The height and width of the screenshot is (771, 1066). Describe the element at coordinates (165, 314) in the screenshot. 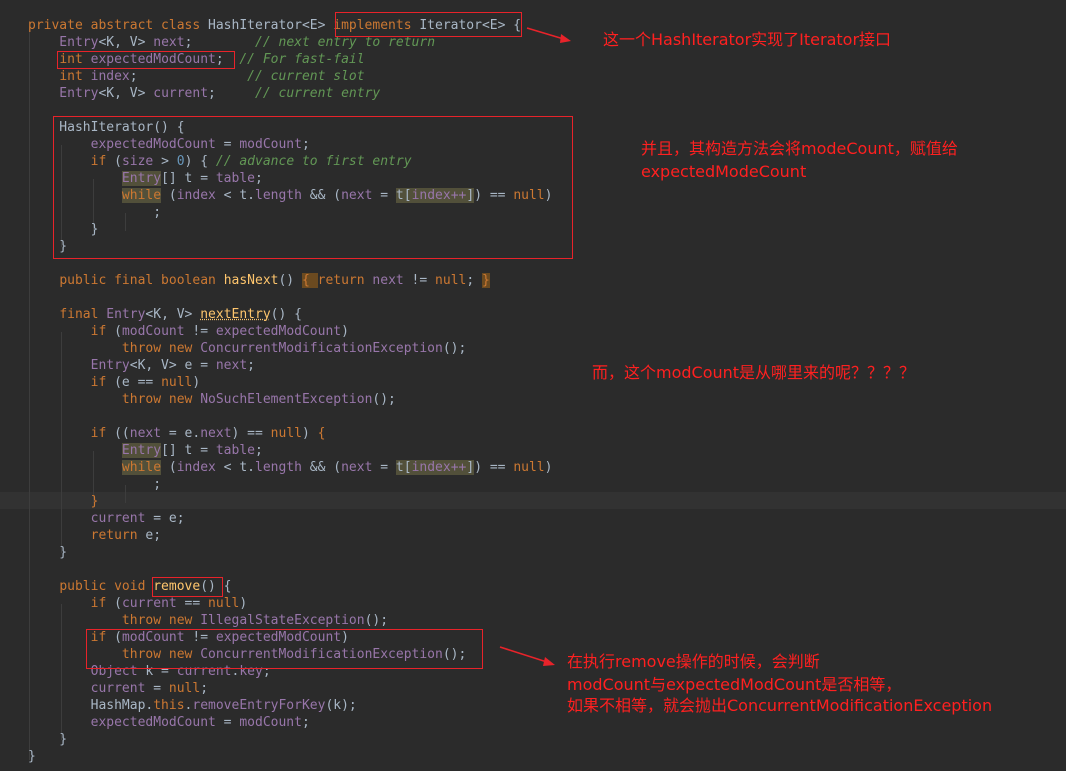

I see `code-line: final Entry<K, V> nextEntry() {` at that location.